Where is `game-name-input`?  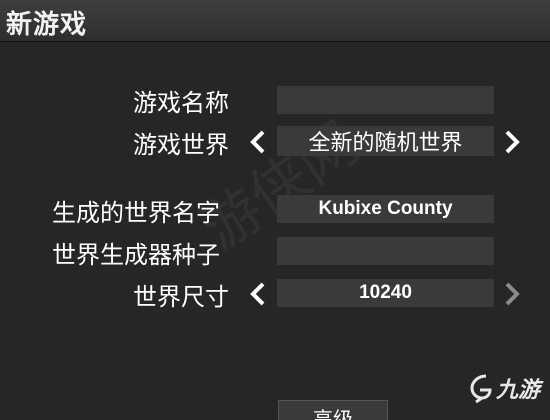 game-name-input is located at coordinates (385, 100).